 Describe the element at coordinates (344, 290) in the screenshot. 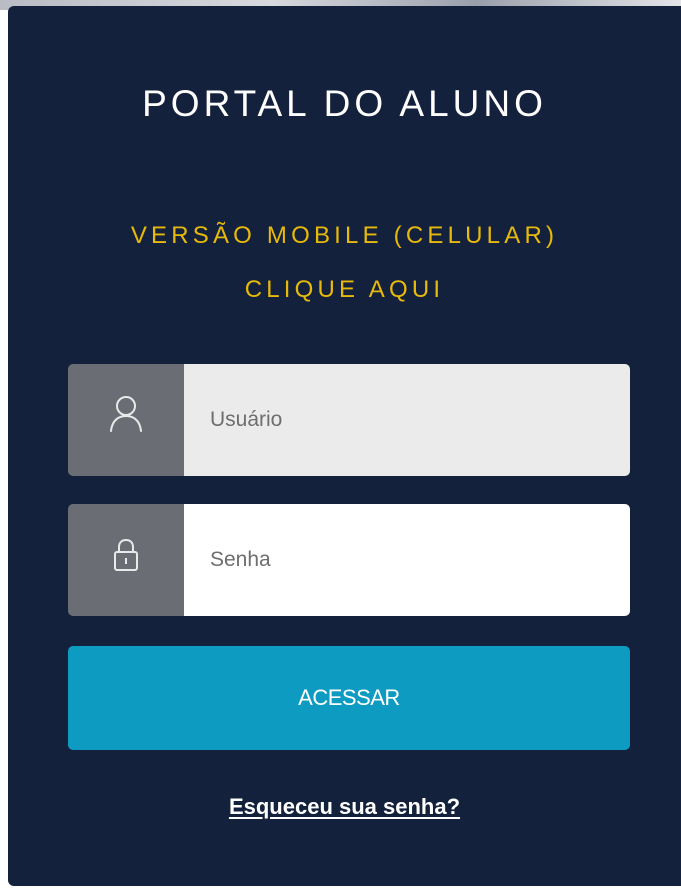

I see `click-here-link: CLIQUE AQUI` at that location.